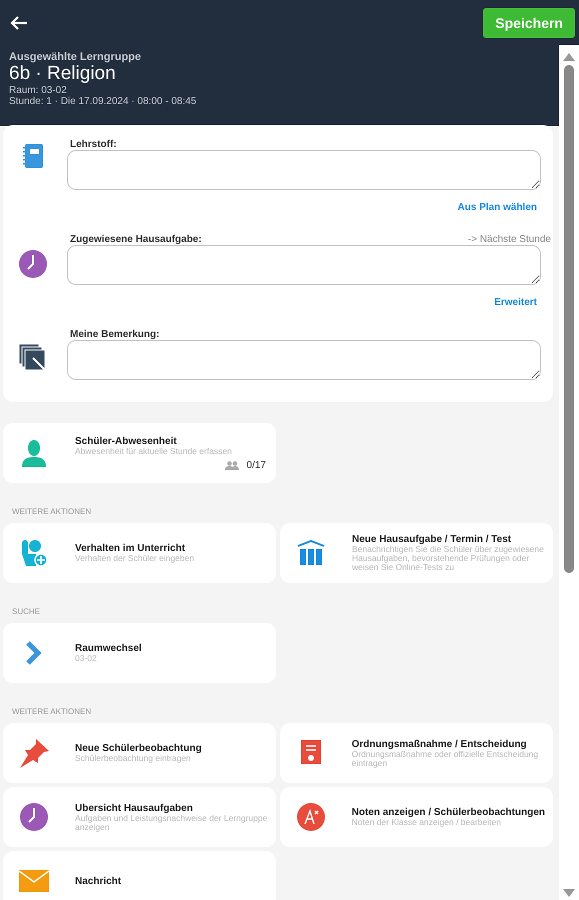 The width and height of the screenshot is (579, 900). What do you see at coordinates (171, 823) in the screenshot?
I see `card-subtitle: Aufgaben und Leistungsnachweise der Lerngruppe anzeigen` at bounding box center [171, 823].